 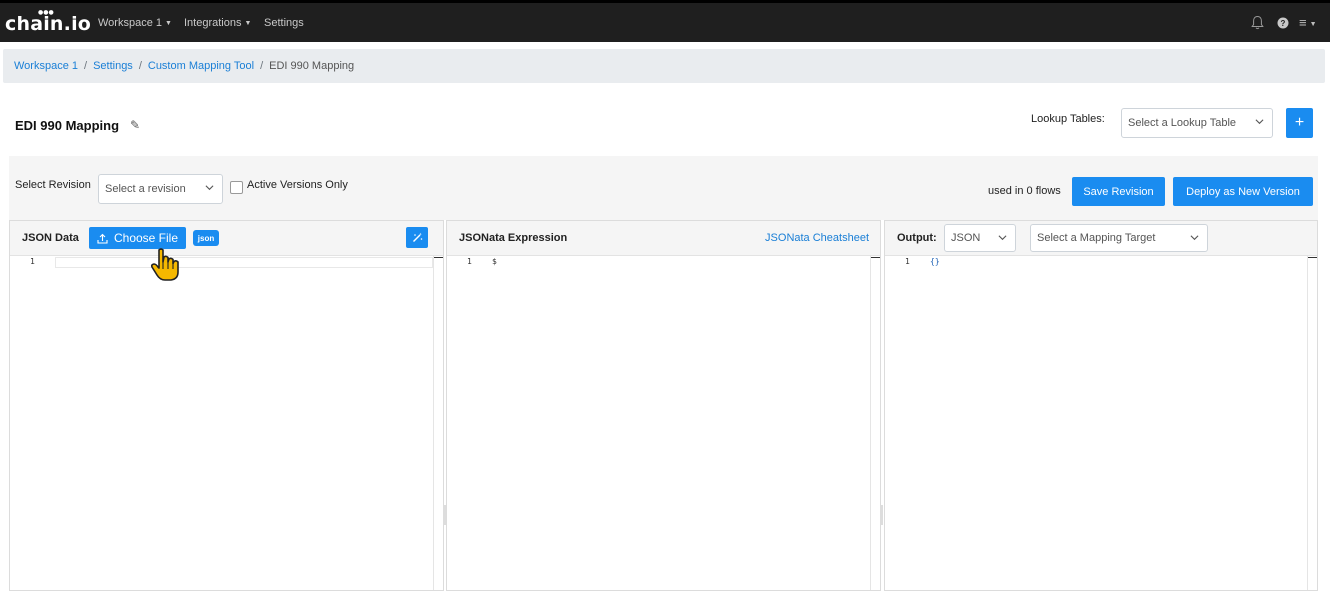 I want to click on breadcrumb-settings: Settings, so click(x=113, y=66).